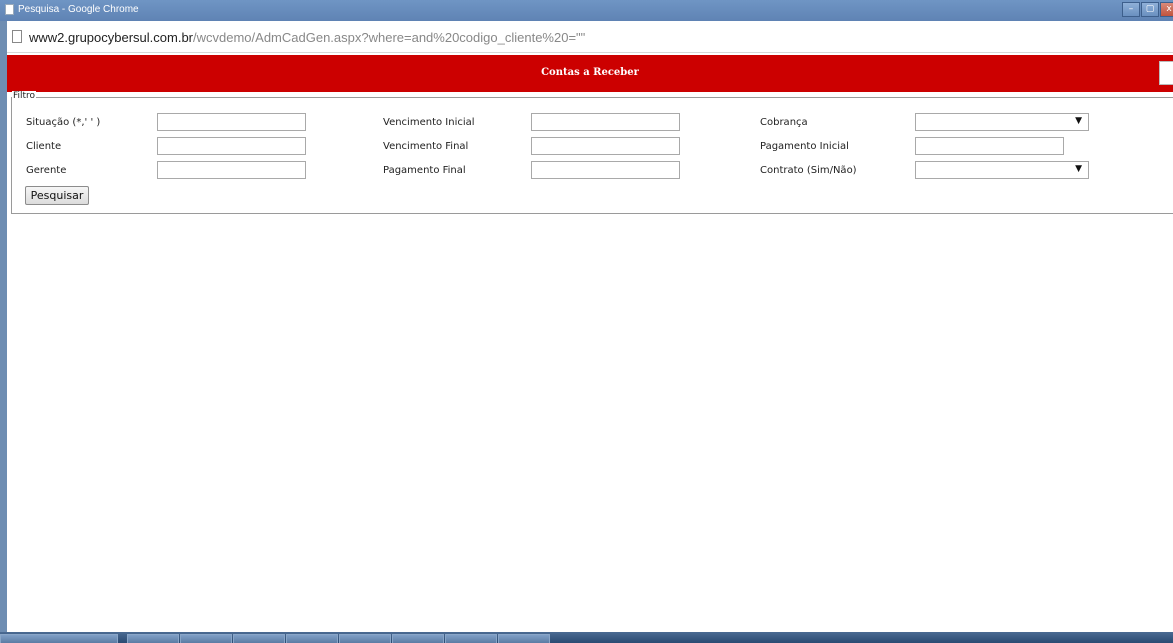  I want to click on vencimento-inicial-label: Vencimento Inicial, so click(429, 122).